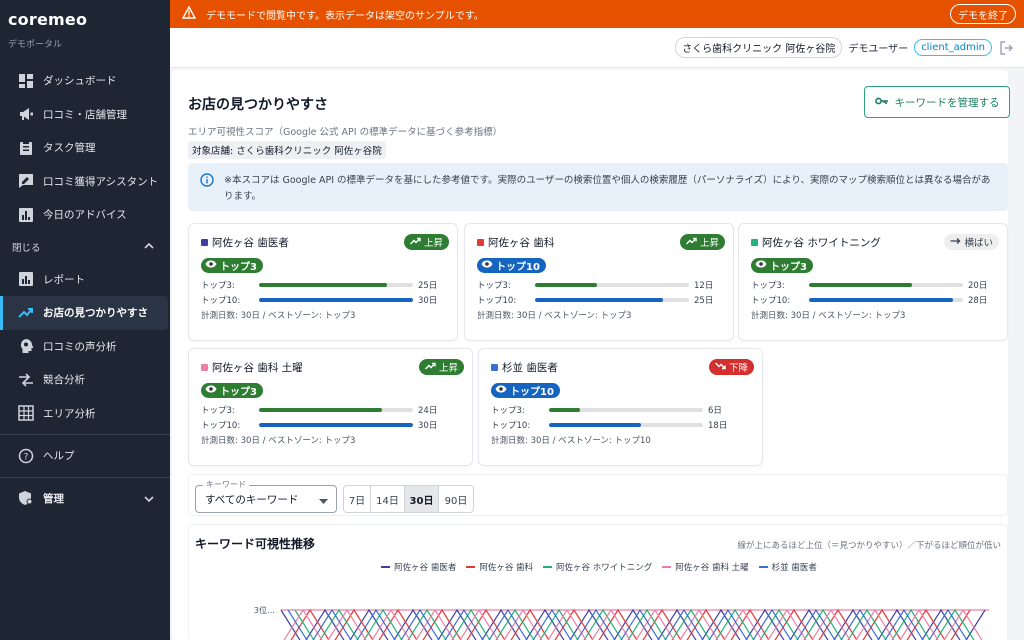  What do you see at coordinates (715, 410) in the screenshot?
I see `top3-days: 6日` at bounding box center [715, 410].